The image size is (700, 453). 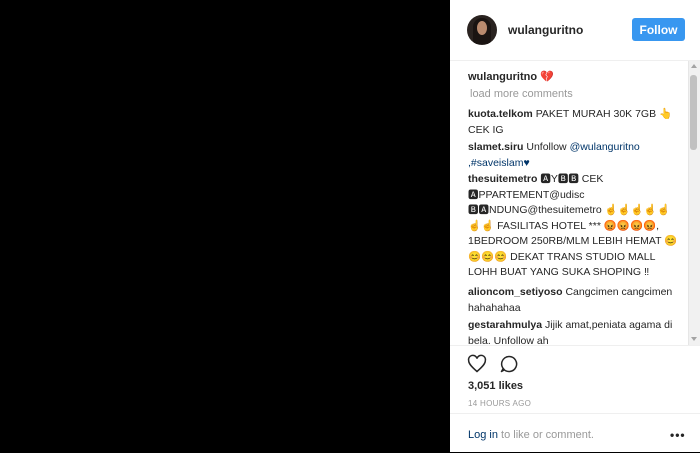 What do you see at coordinates (658, 29) in the screenshot?
I see `follow-button: Follow` at bounding box center [658, 29].